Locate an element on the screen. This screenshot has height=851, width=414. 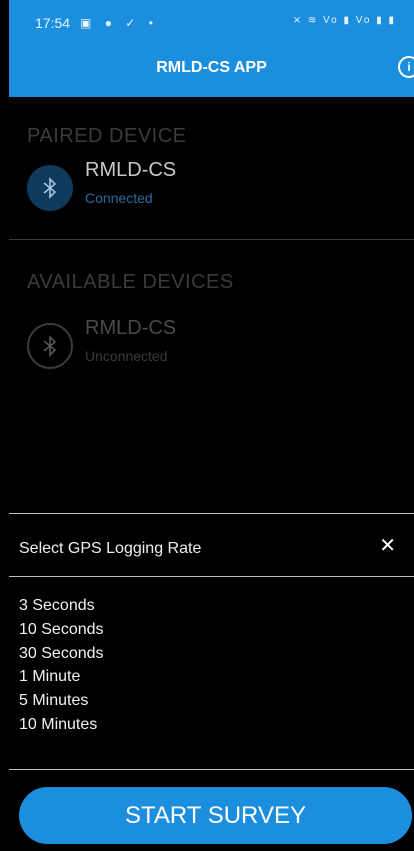
gps-rate-option: 3 Seconds is located at coordinates (57, 606).